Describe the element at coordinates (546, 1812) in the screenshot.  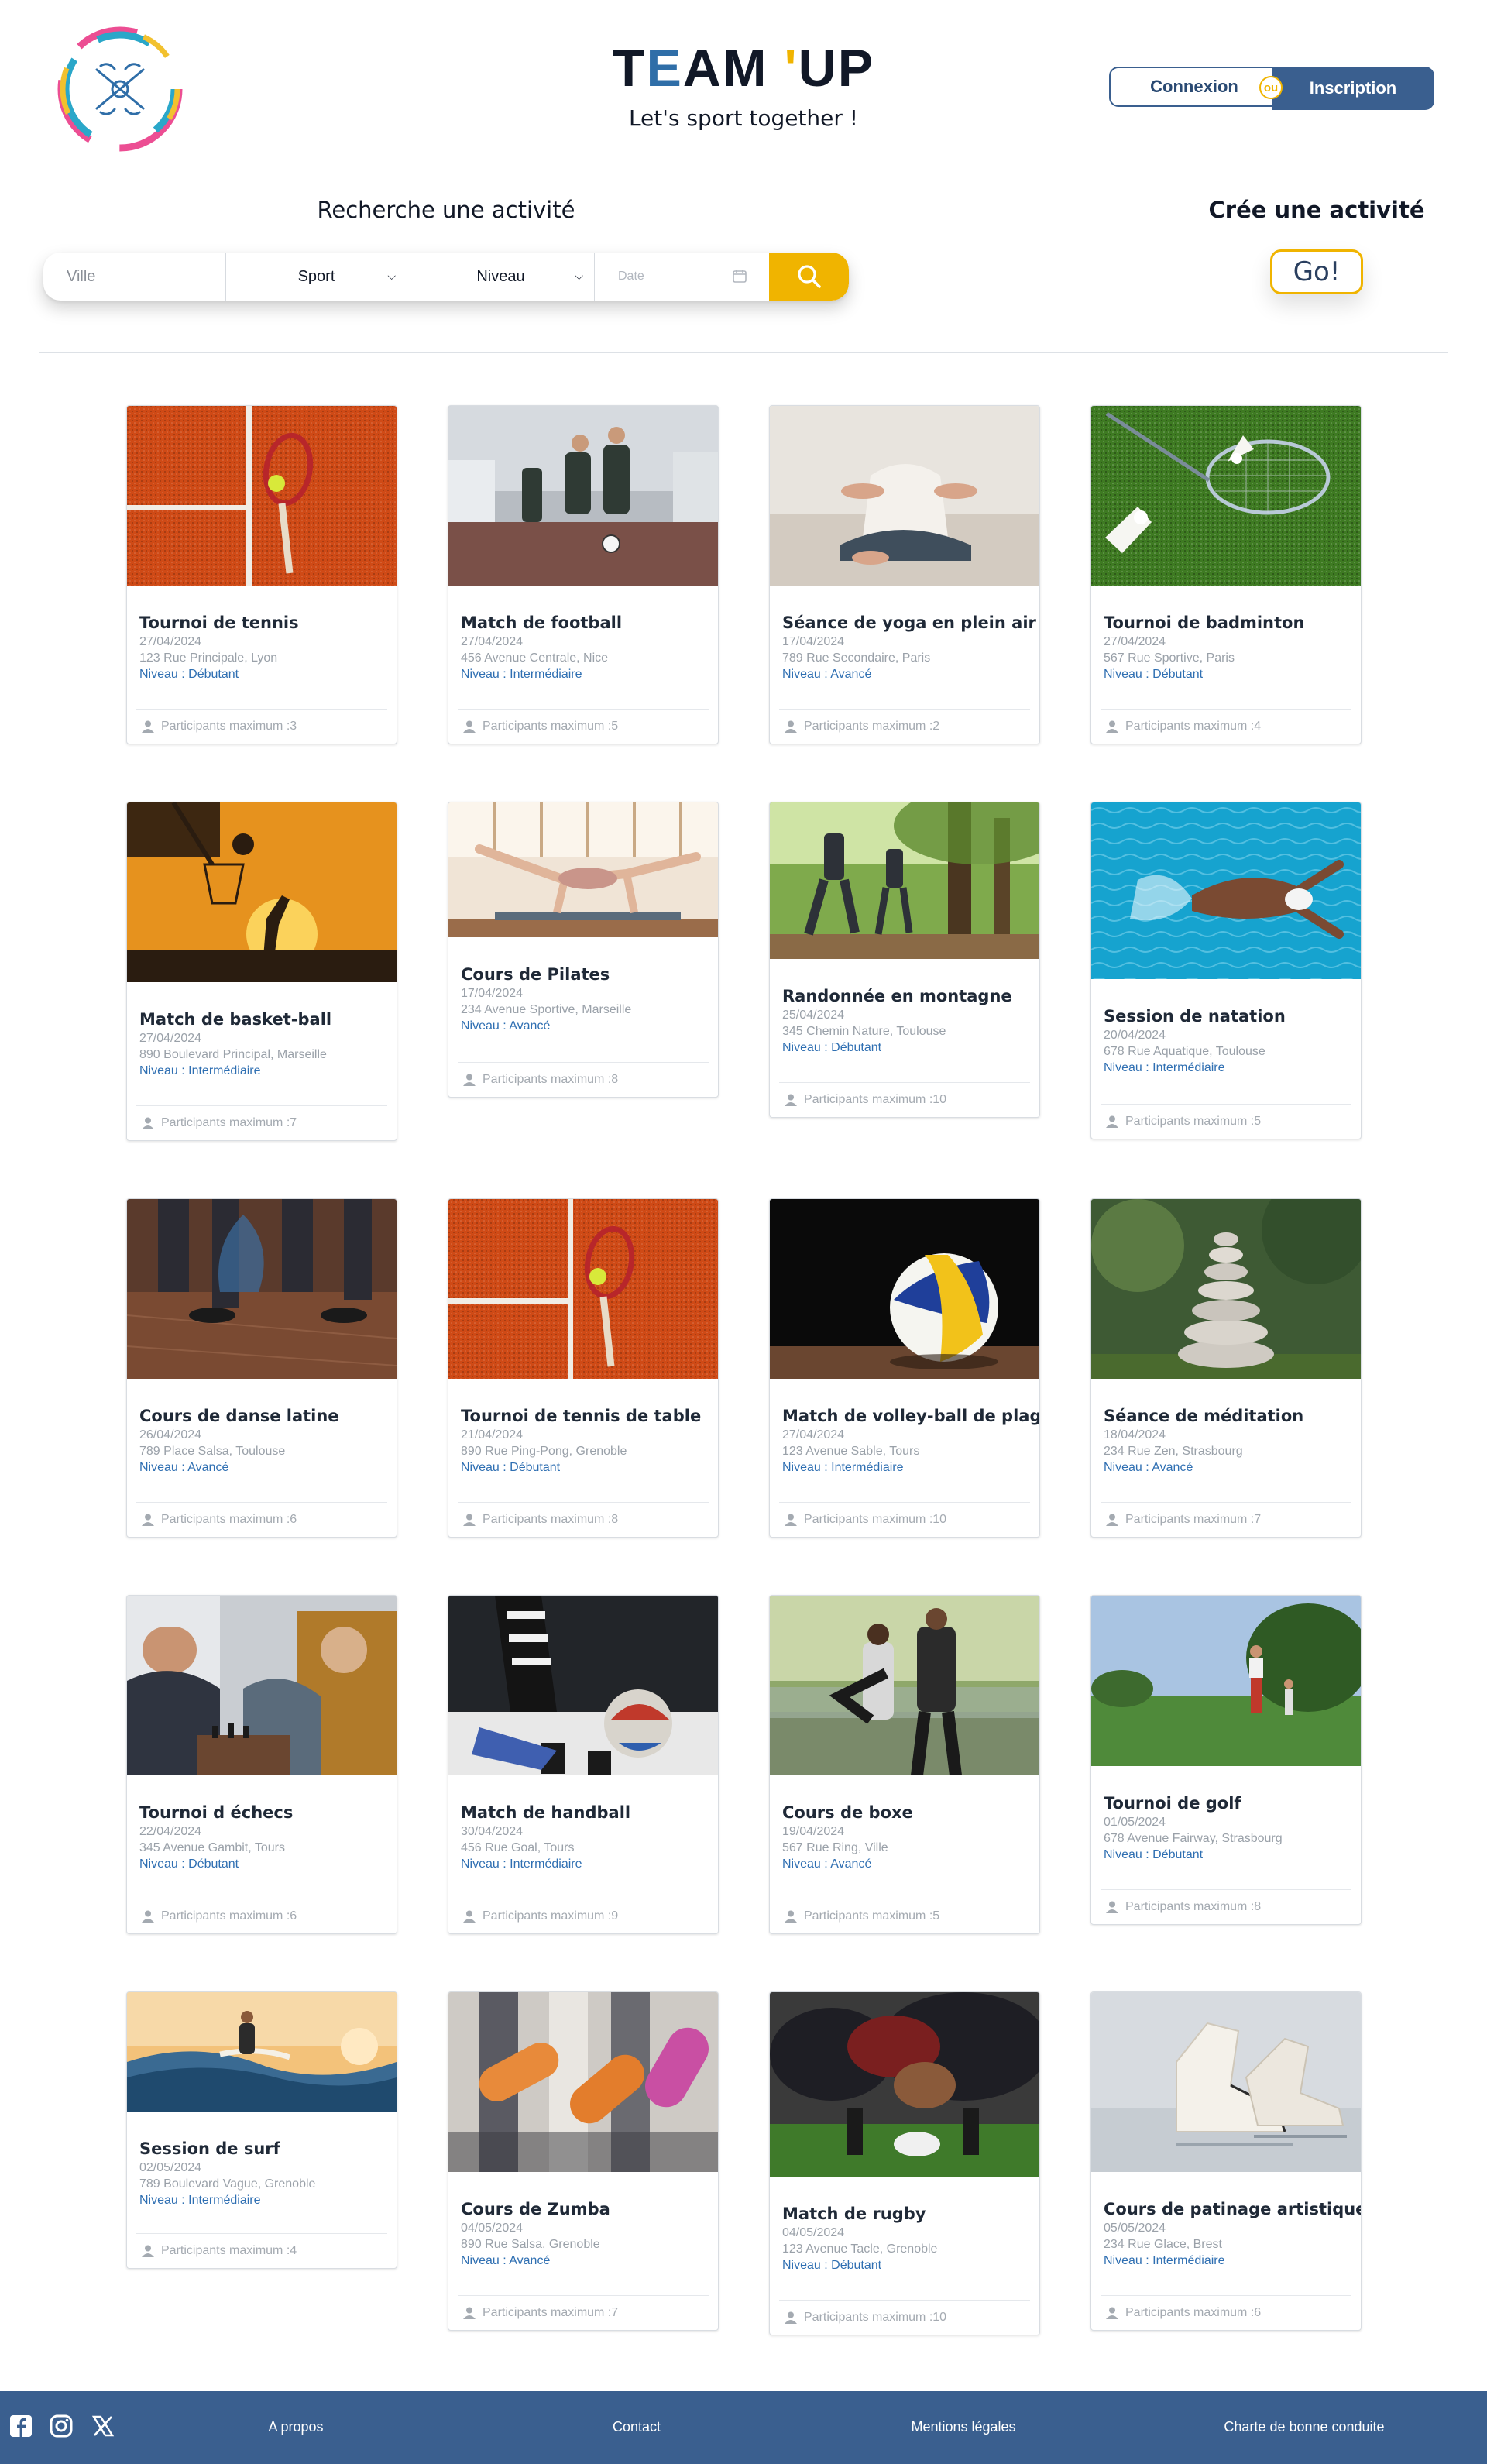
I see `activity-title: Match de handball` at that location.